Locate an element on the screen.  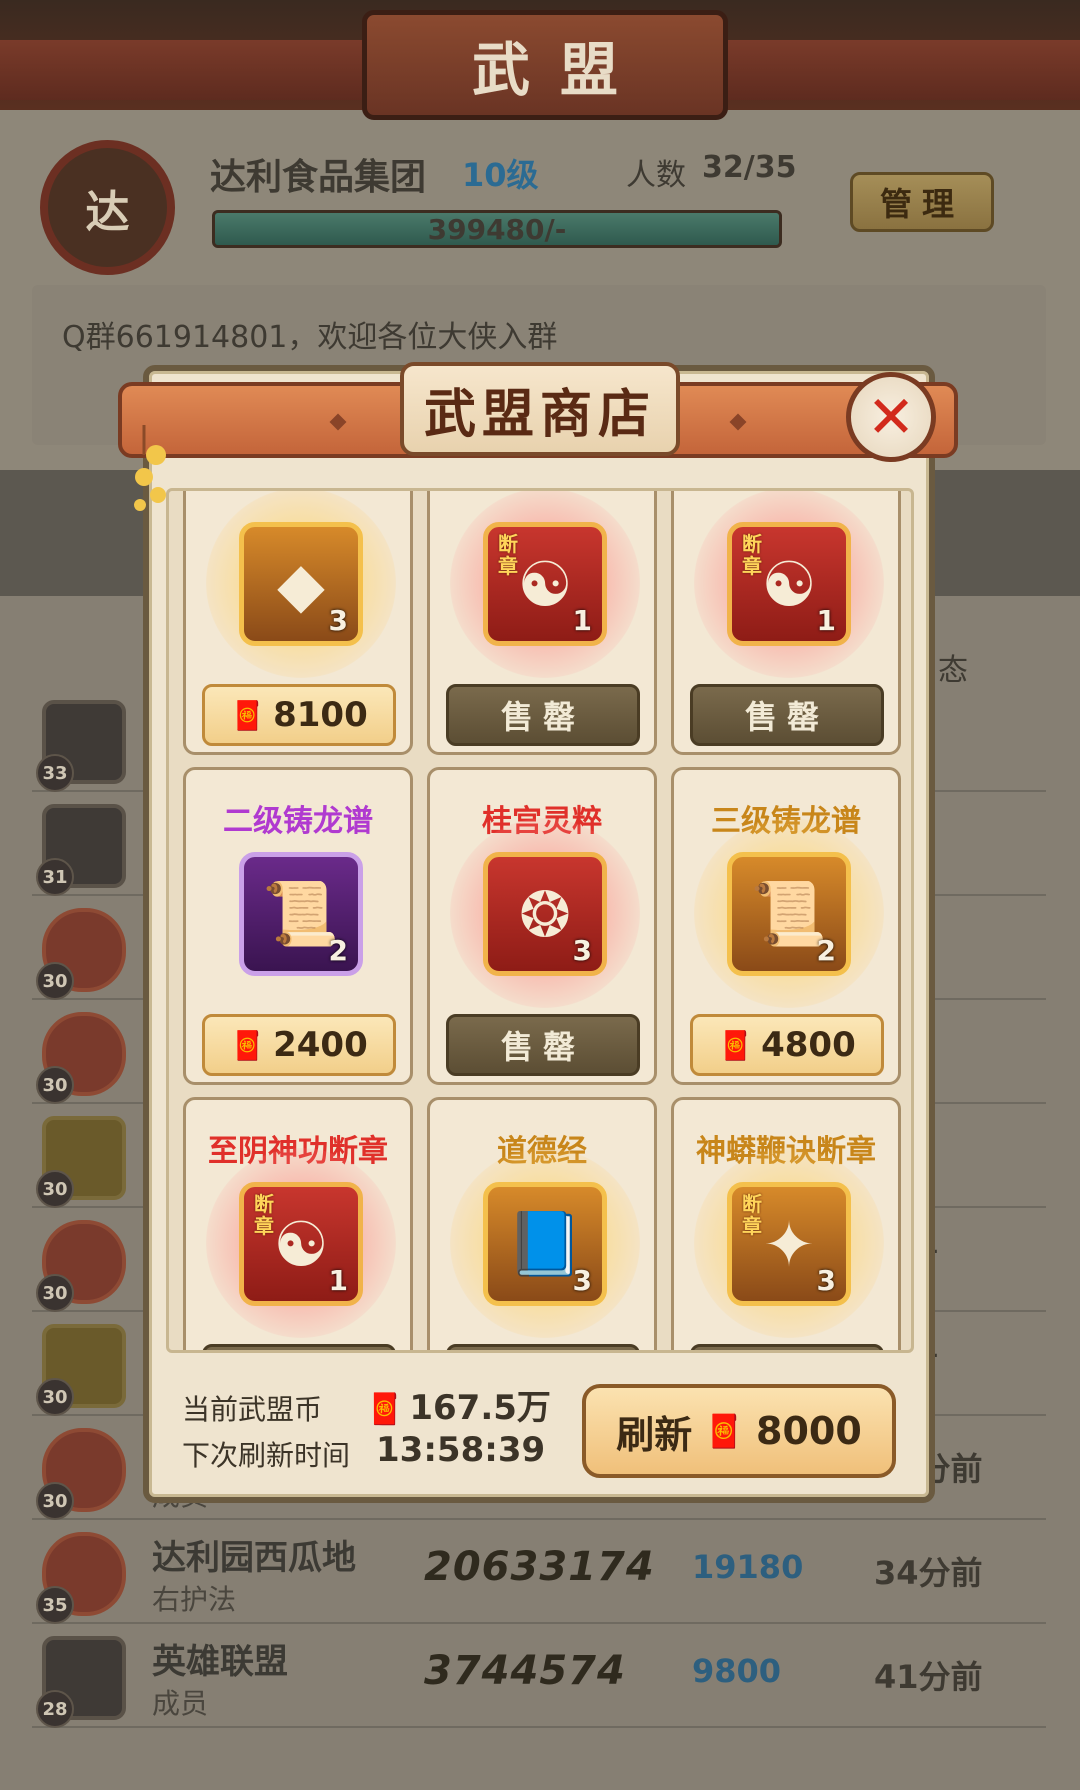
manage-button: 管理 is located at coordinates (922, 202).